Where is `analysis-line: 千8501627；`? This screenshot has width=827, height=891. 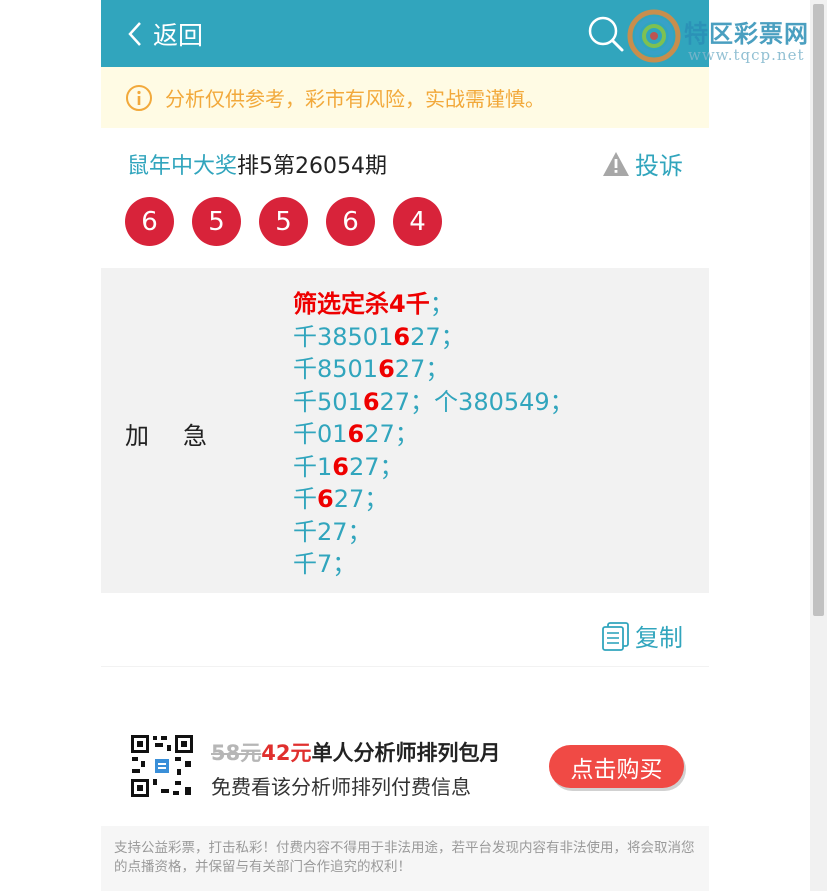 analysis-line: 千8501627； is located at coordinates (433, 369).